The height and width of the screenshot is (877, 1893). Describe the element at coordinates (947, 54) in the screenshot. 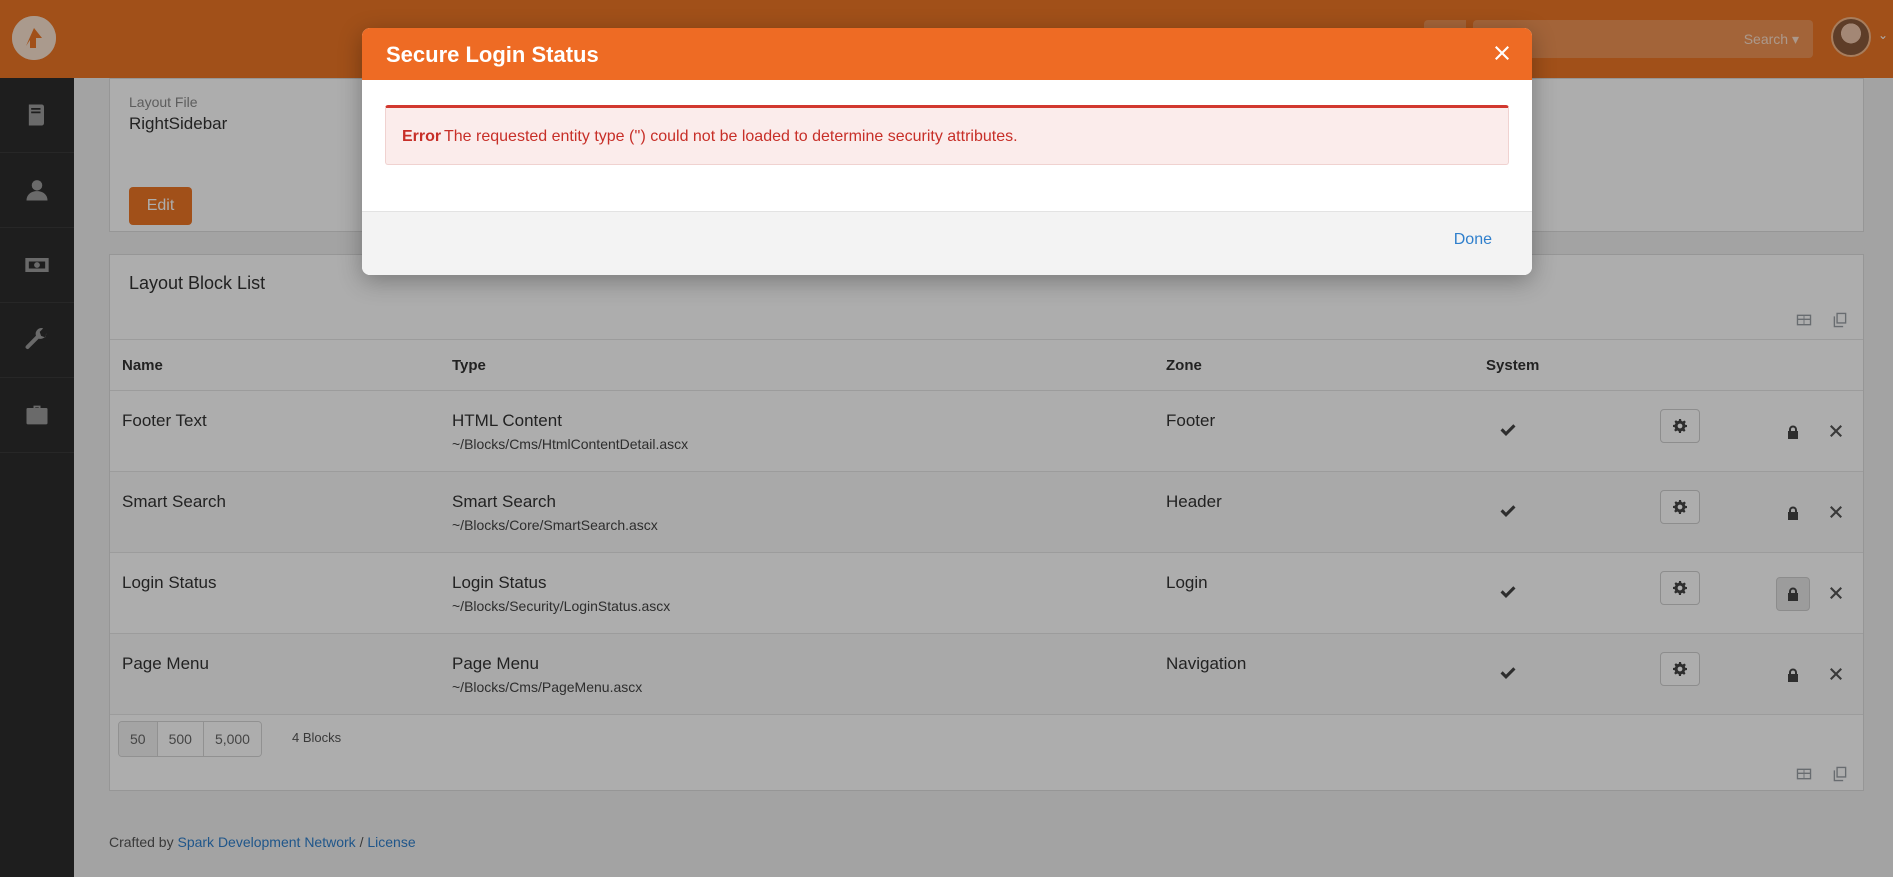

I see `modal-header: Secure Login Status` at that location.